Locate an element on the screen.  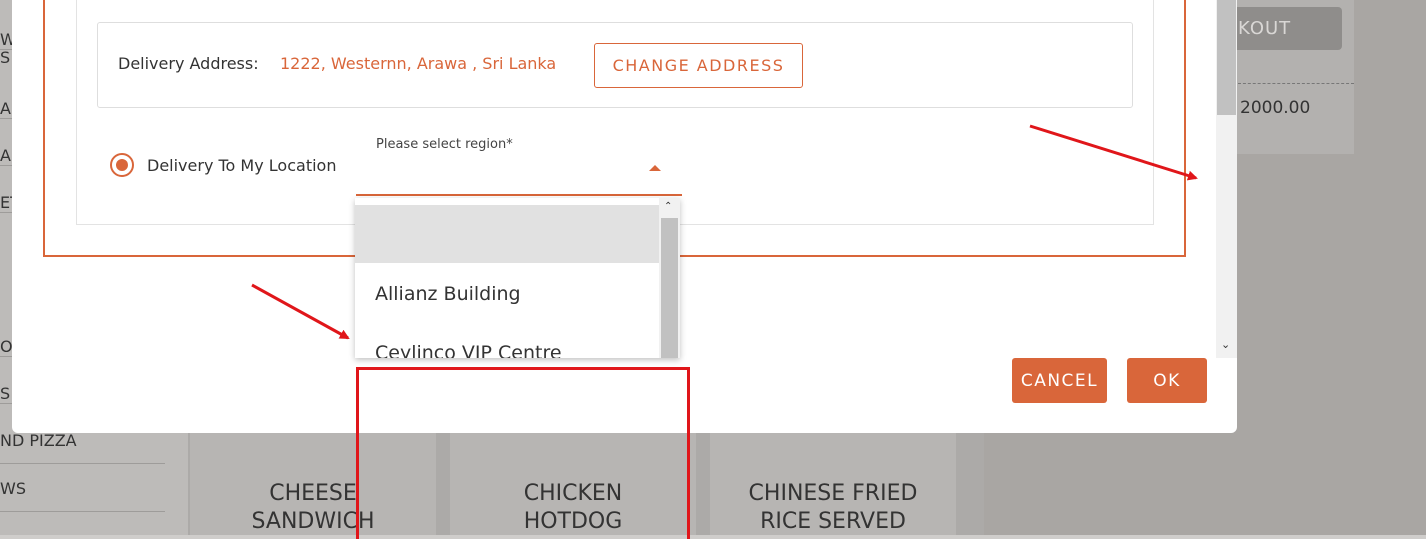
dropdown-scrollbar-thumb is located at coordinates (669, 288).